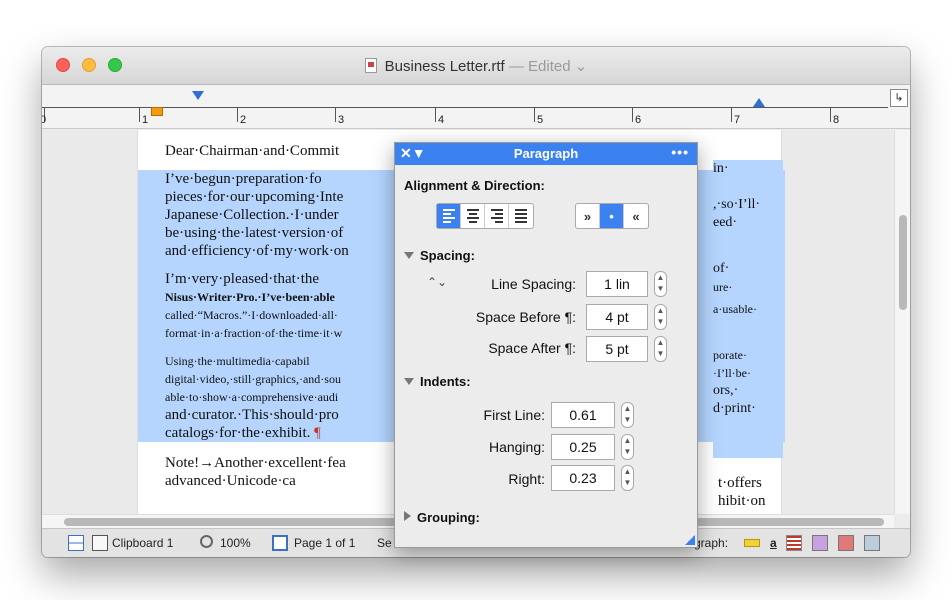 The height and width of the screenshot is (600, 952). I want to click on first-line-label: First Line:, so click(514, 415).